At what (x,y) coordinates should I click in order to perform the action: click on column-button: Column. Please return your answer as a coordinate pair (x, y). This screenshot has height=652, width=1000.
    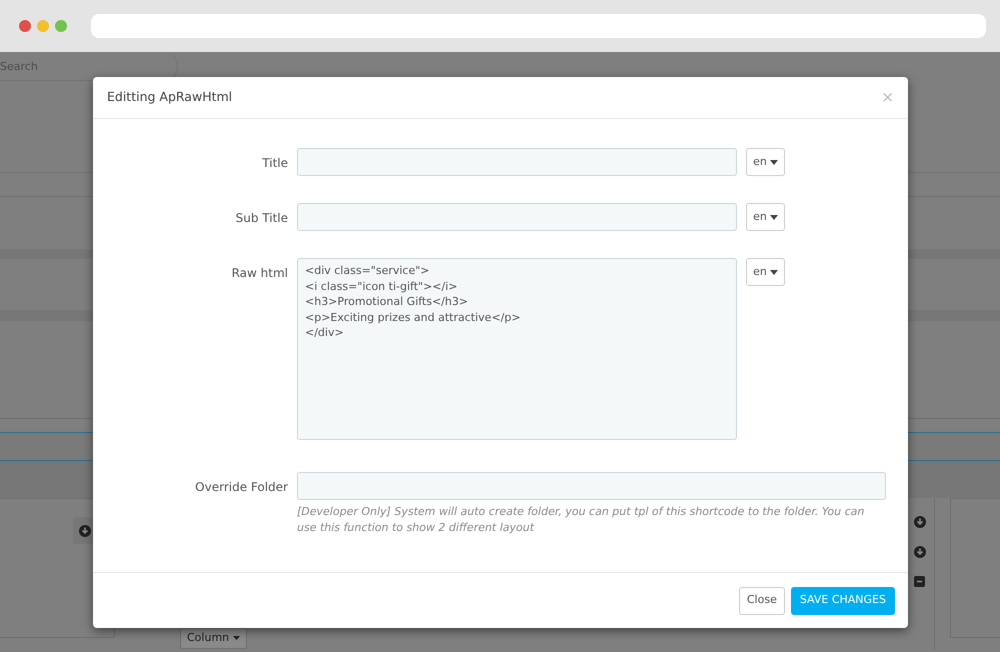
    Looking at the image, I should click on (213, 638).